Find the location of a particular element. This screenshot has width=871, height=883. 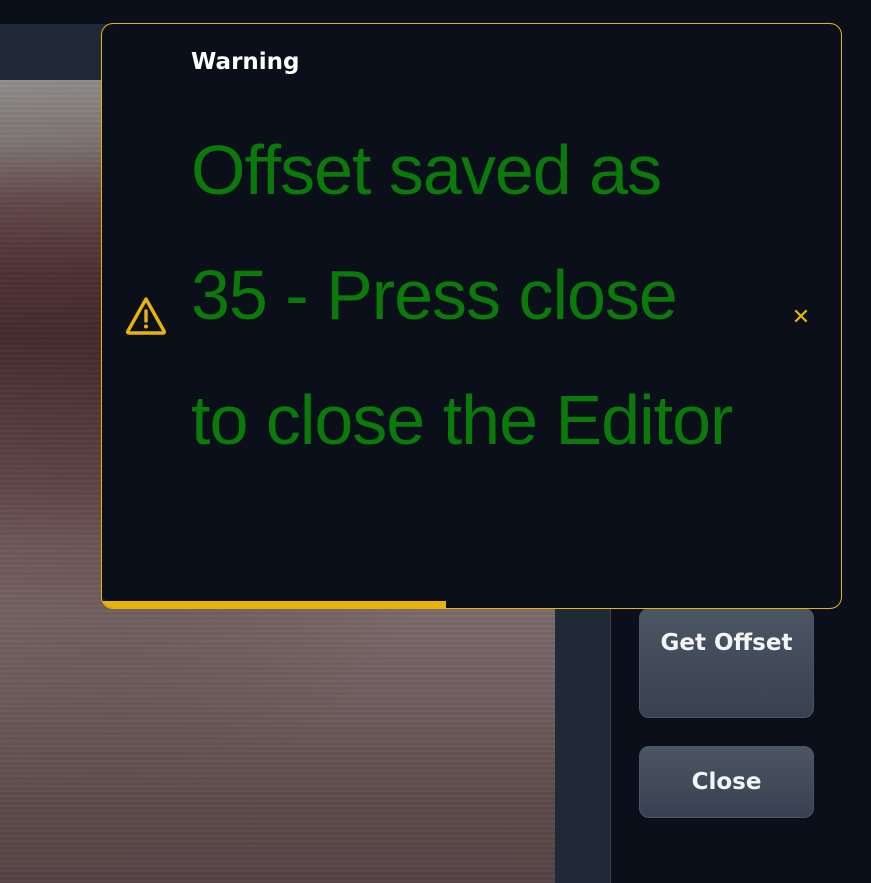

toast-progress-fill is located at coordinates (274, 604).